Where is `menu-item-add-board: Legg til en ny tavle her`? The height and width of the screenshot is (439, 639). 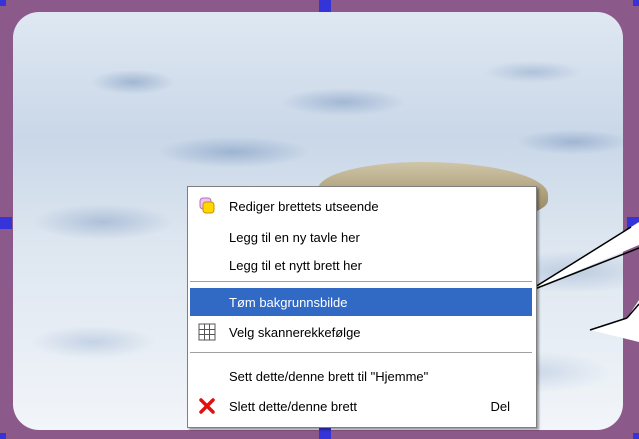 menu-item-add-board: Legg til en ny tavle her is located at coordinates (361, 237).